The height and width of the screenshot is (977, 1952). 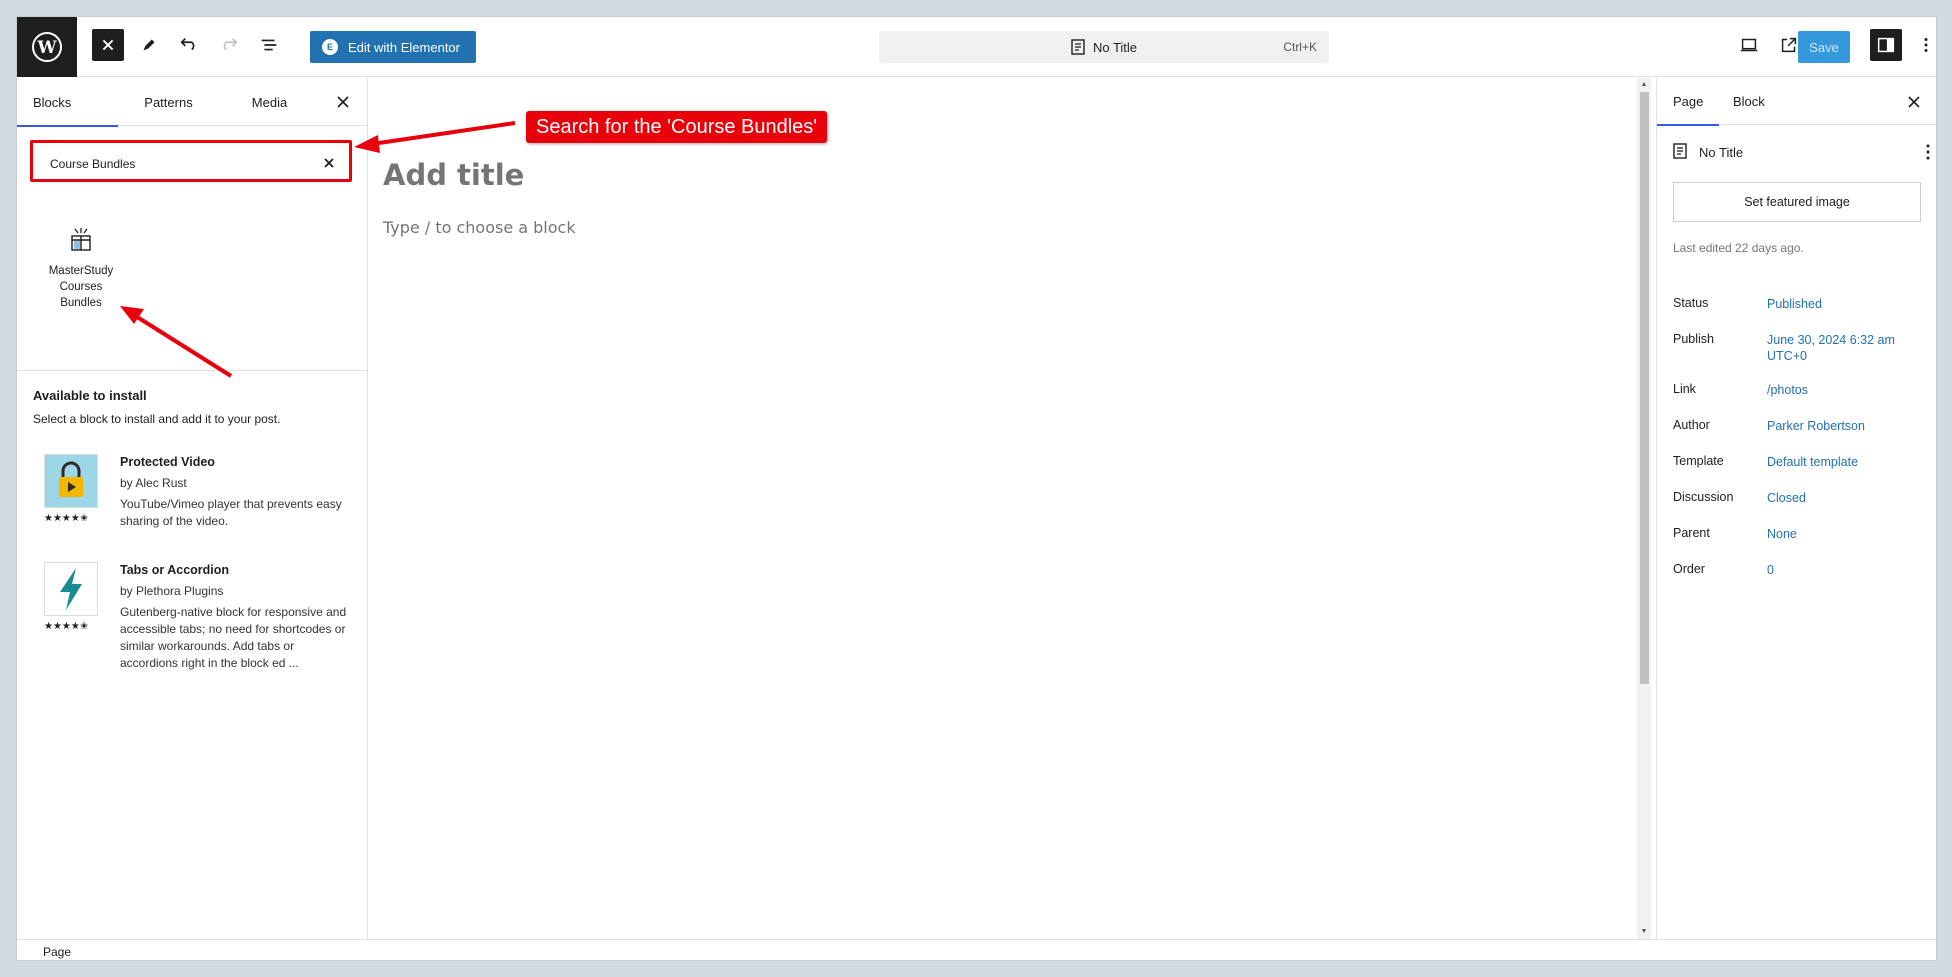 What do you see at coordinates (1923, 45) in the screenshot?
I see `options-button` at bounding box center [1923, 45].